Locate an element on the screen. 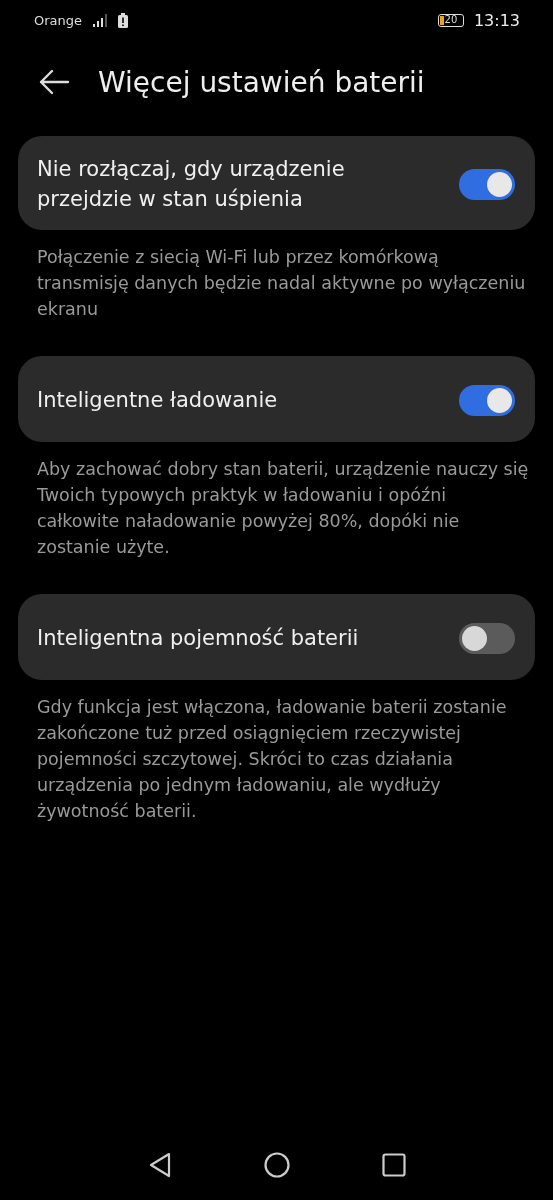  setting-label: Nie rozłączaj, gdy urządzenie przejdzie w stan uśpienia is located at coordinates (191, 184).